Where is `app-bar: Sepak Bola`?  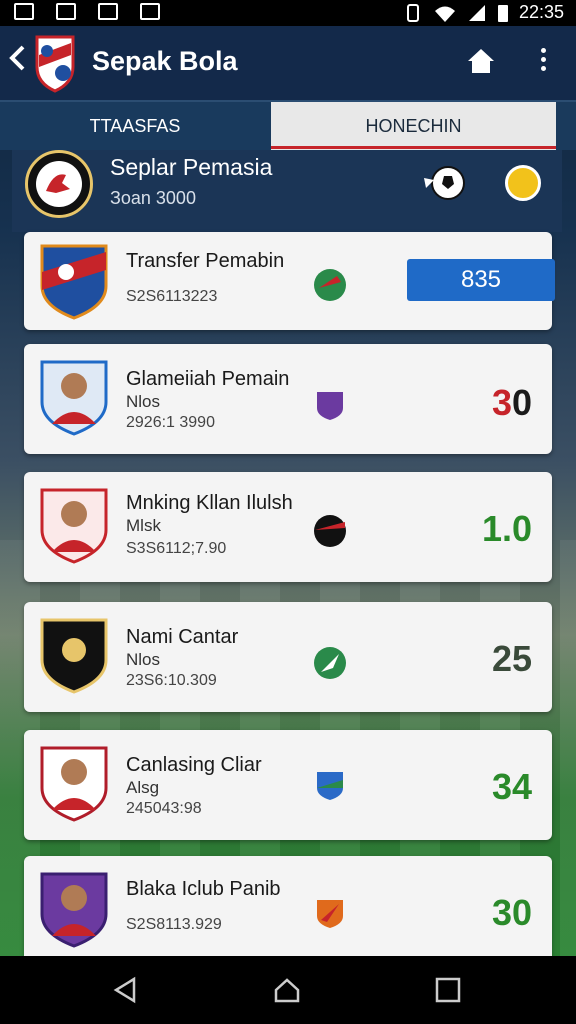 app-bar: Sepak Bola is located at coordinates (288, 63).